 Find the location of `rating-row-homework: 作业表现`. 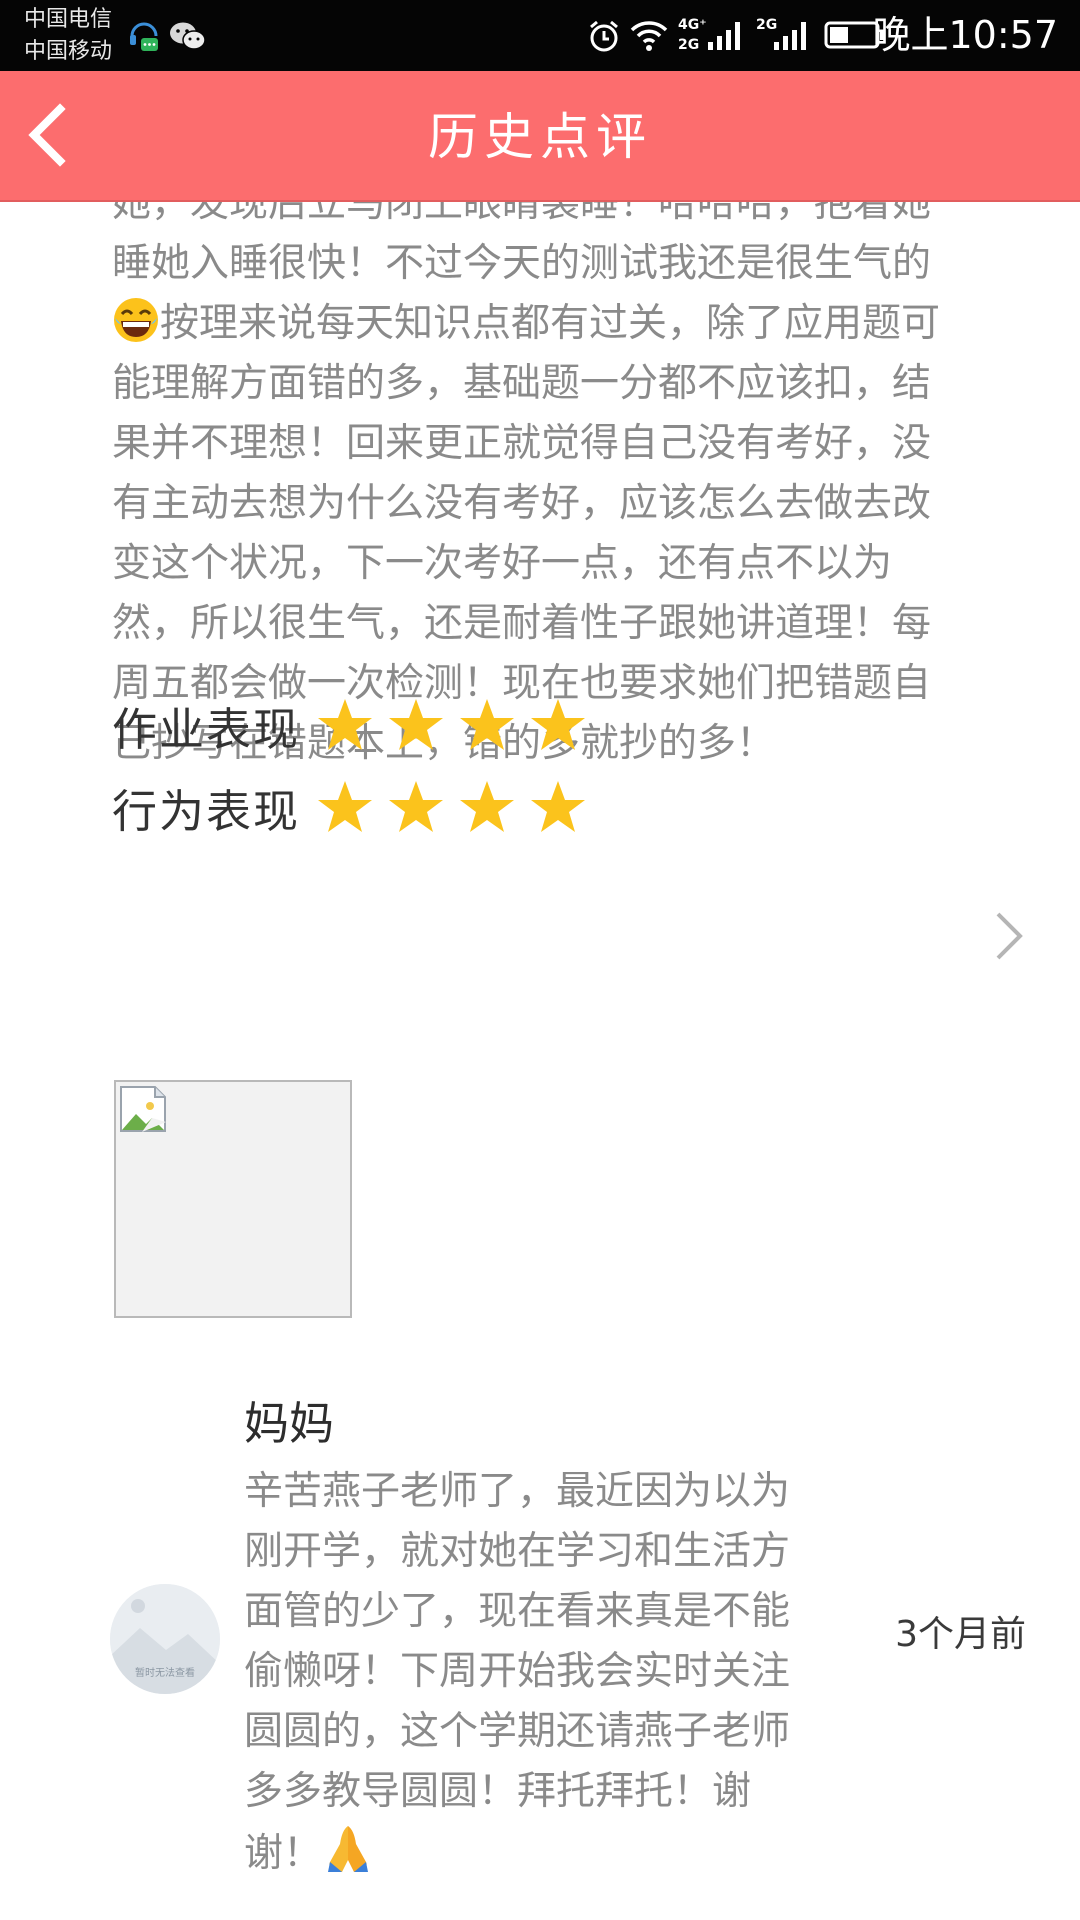

rating-row-homework: 作业表现 is located at coordinates (356, 725).